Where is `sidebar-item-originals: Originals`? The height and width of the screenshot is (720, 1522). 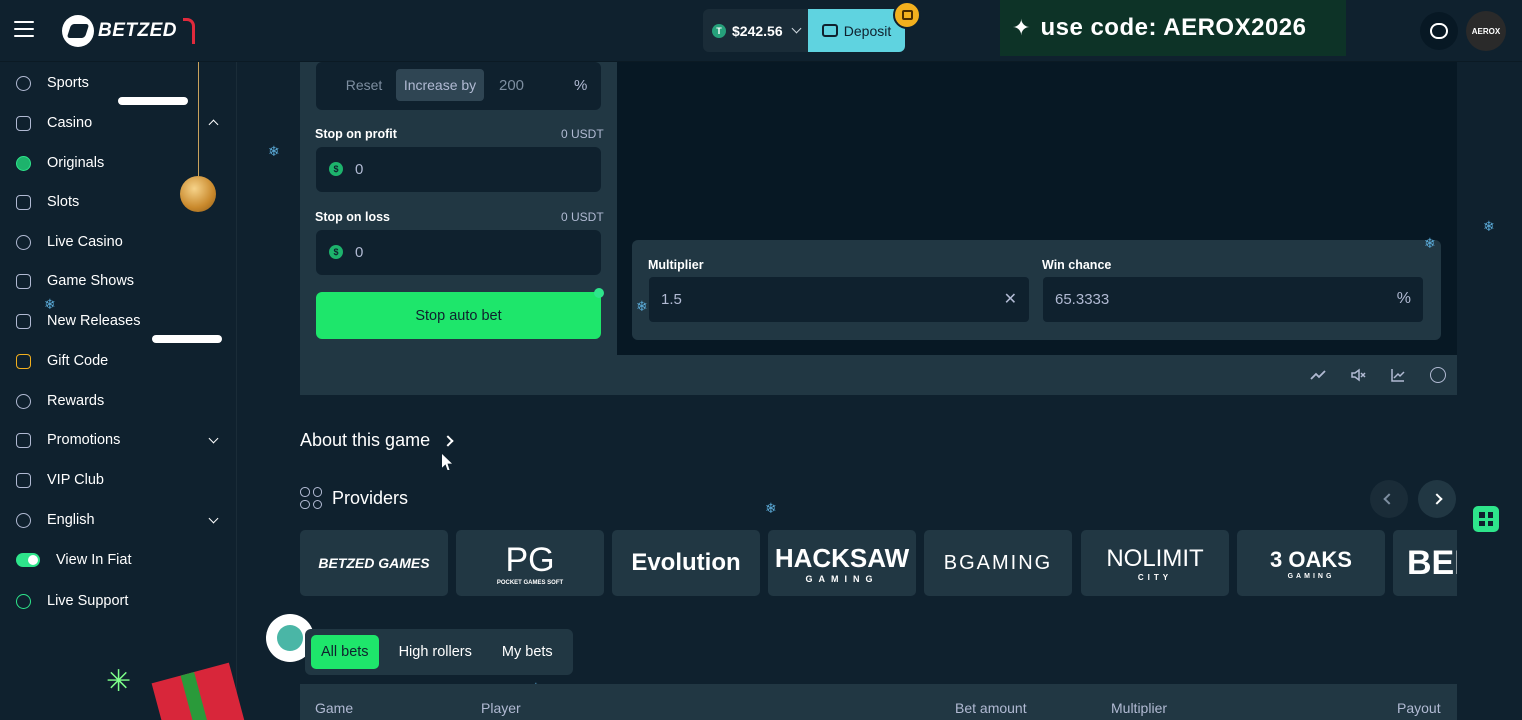
sidebar-item-originals: Originals is located at coordinates (118, 163).